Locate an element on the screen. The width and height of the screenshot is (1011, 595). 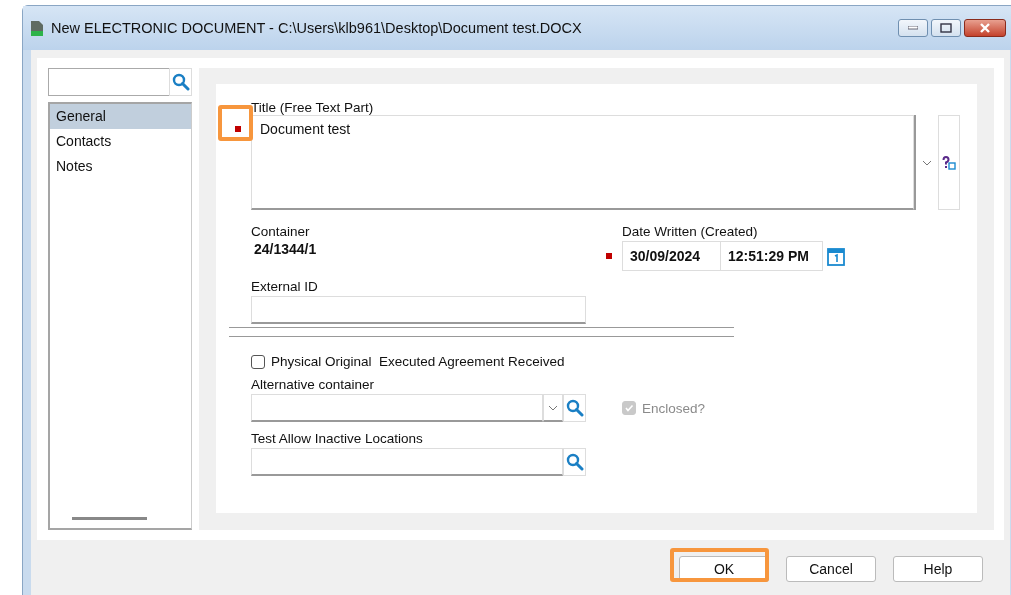
alternative-container-field is located at coordinates (397, 408).